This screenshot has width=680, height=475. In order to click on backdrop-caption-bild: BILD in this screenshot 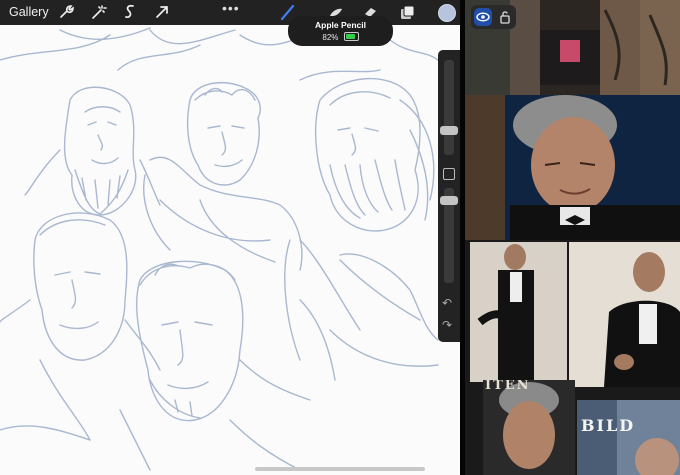, I will do `click(608, 425)`.